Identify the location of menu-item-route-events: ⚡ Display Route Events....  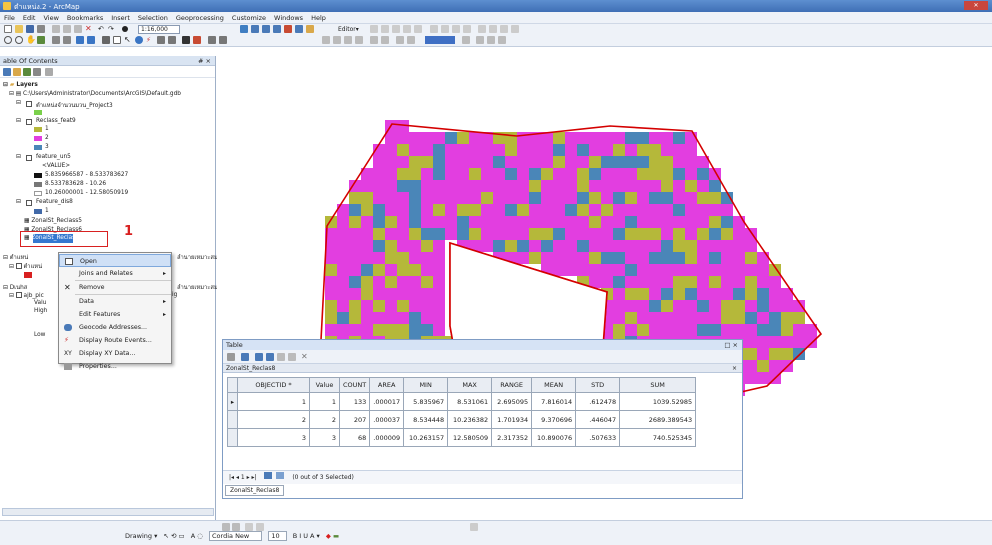
(115, 340).